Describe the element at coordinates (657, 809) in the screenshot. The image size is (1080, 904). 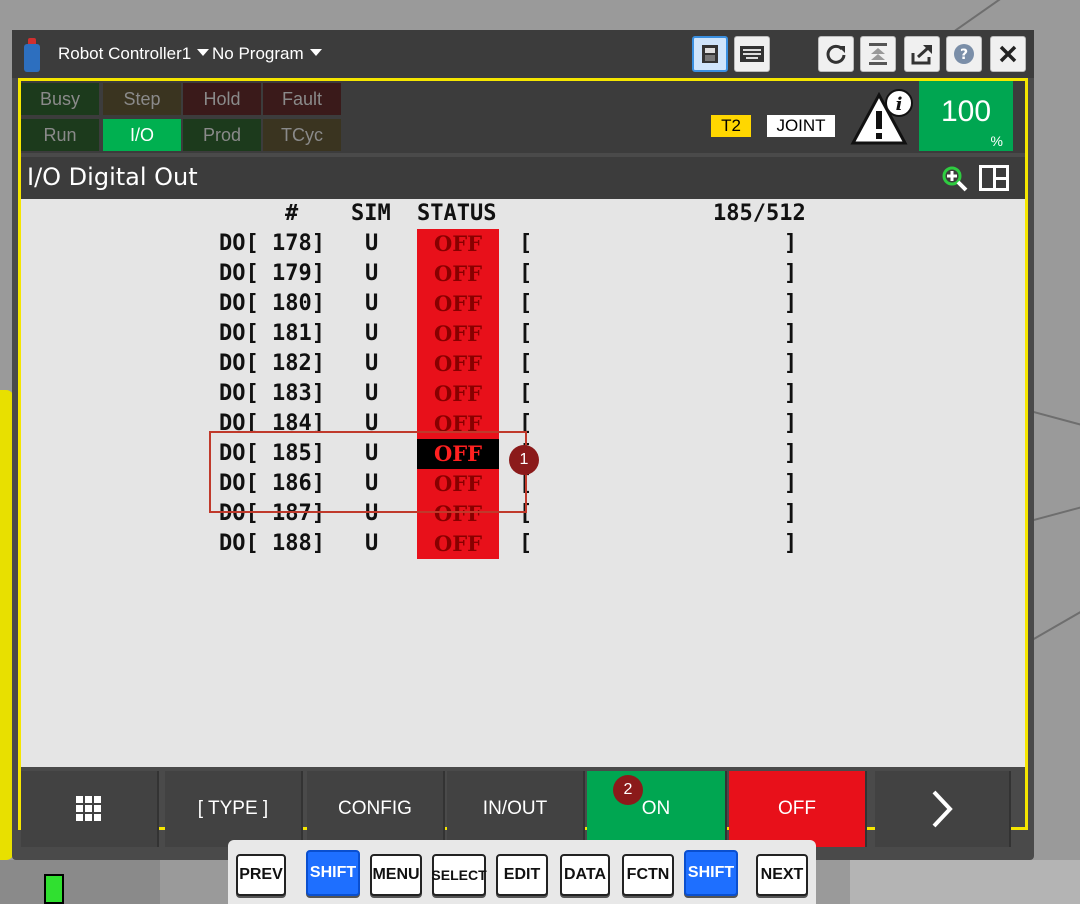
I see `on-button: ON` at that location.